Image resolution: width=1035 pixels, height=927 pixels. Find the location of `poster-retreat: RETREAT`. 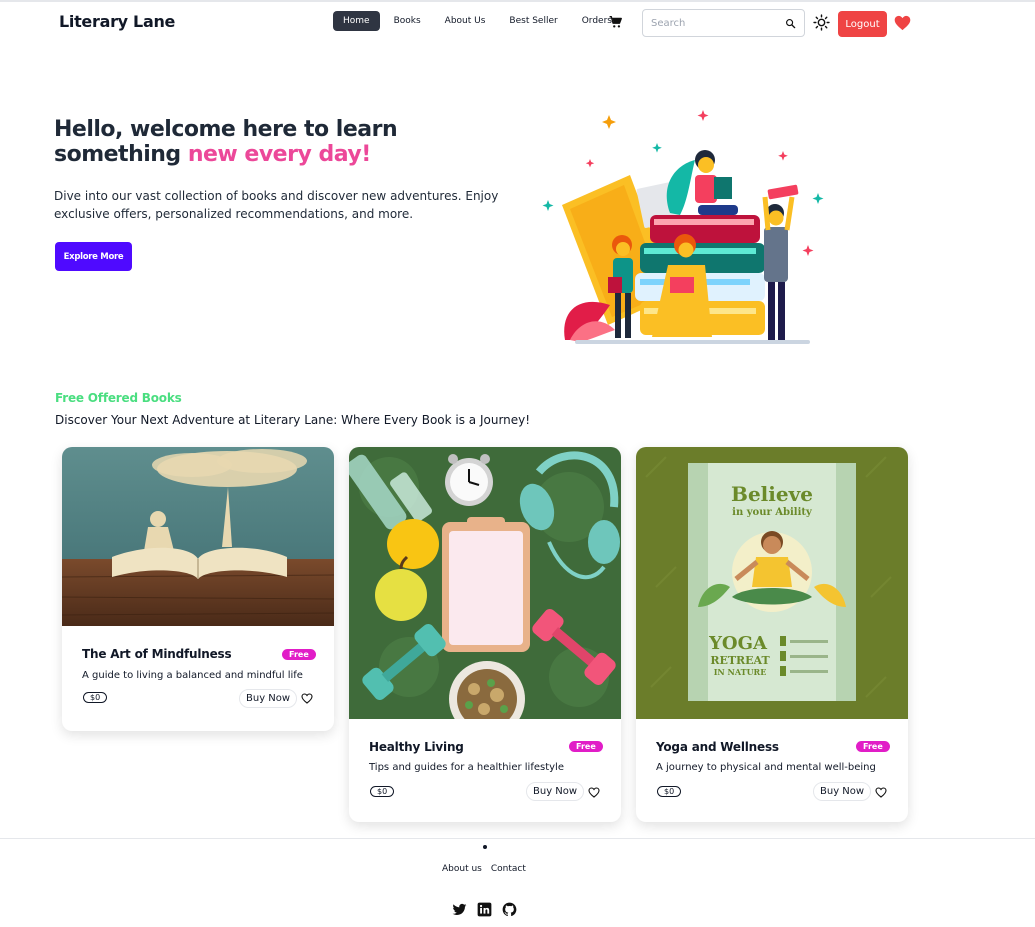

poster-retreat: RETREAT is located at coordinates (740, 660).